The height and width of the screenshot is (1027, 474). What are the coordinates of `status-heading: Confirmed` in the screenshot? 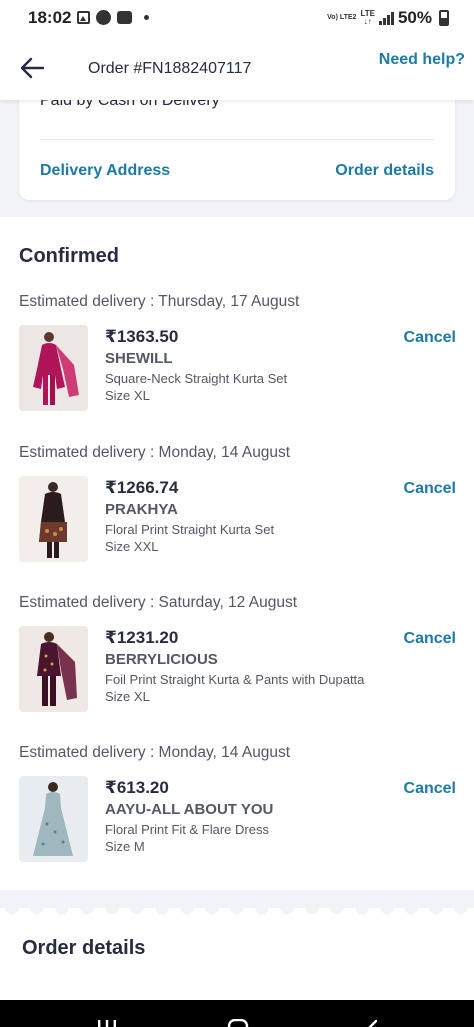 It's located at (69, 256).